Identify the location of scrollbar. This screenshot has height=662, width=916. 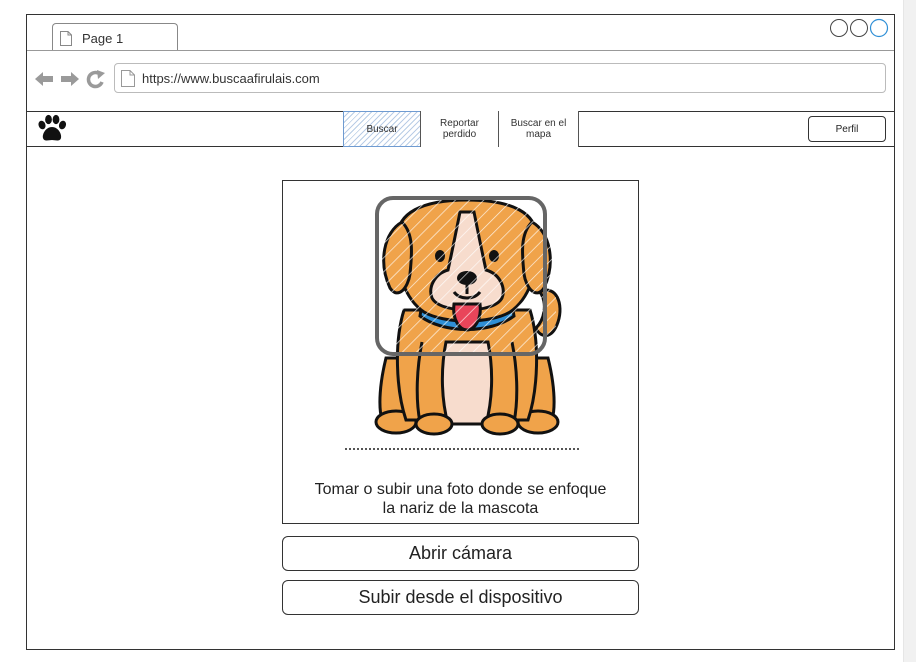
(909, 331).